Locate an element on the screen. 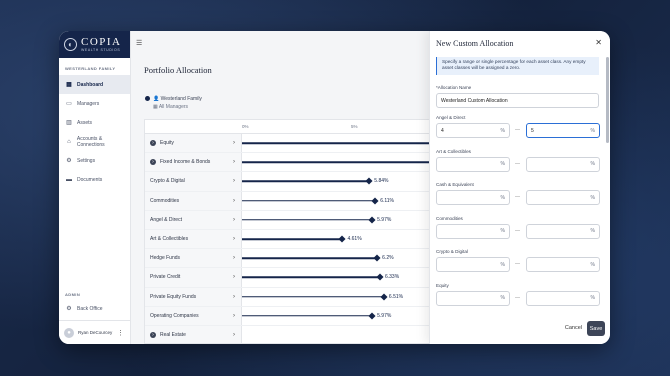  admin-section: ADMIN ⚙ Back Office is located at coordinates (94, 305).